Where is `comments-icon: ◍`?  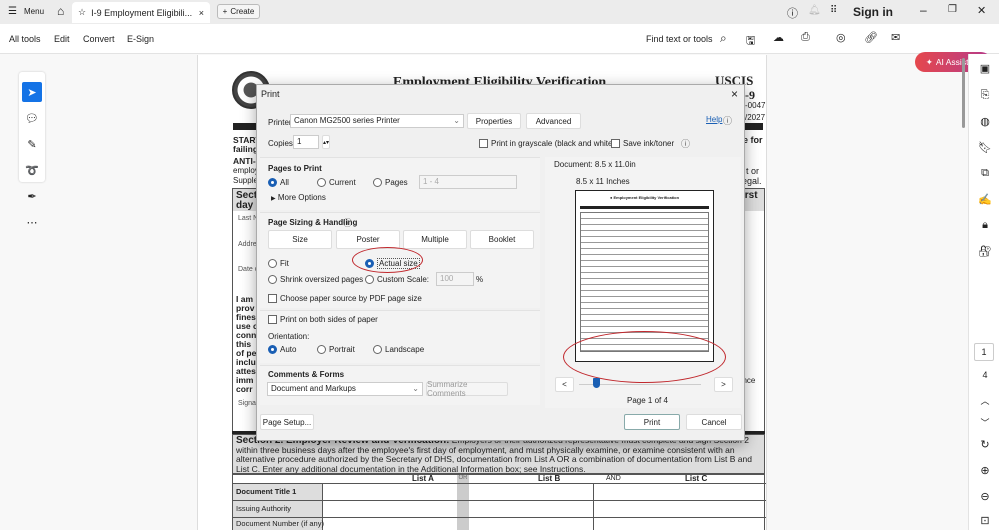 comments-icon: ◍ is located at coordinates (985, 121).